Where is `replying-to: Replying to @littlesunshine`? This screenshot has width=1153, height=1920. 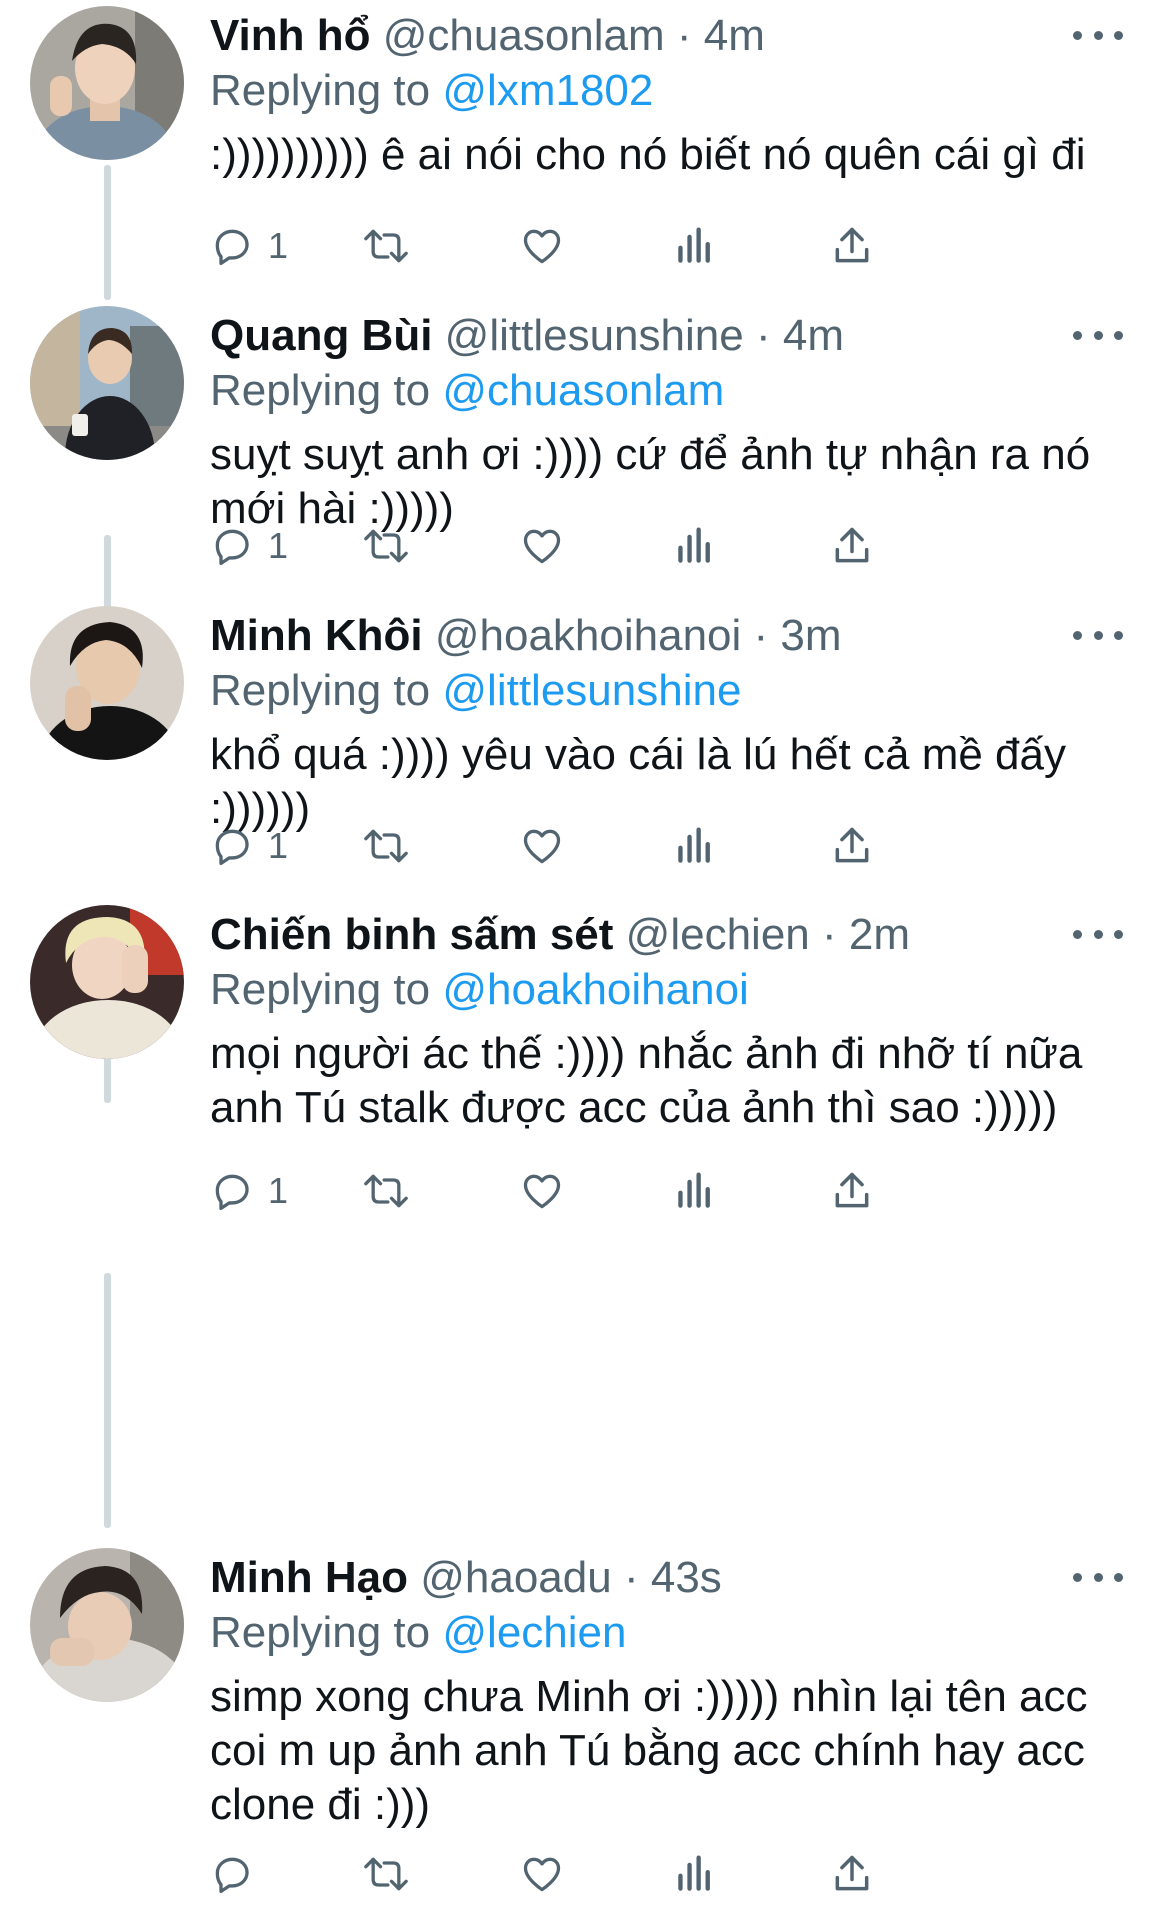 replying-to: Replying to @littlesunshine is located at coordinates (475, 691).